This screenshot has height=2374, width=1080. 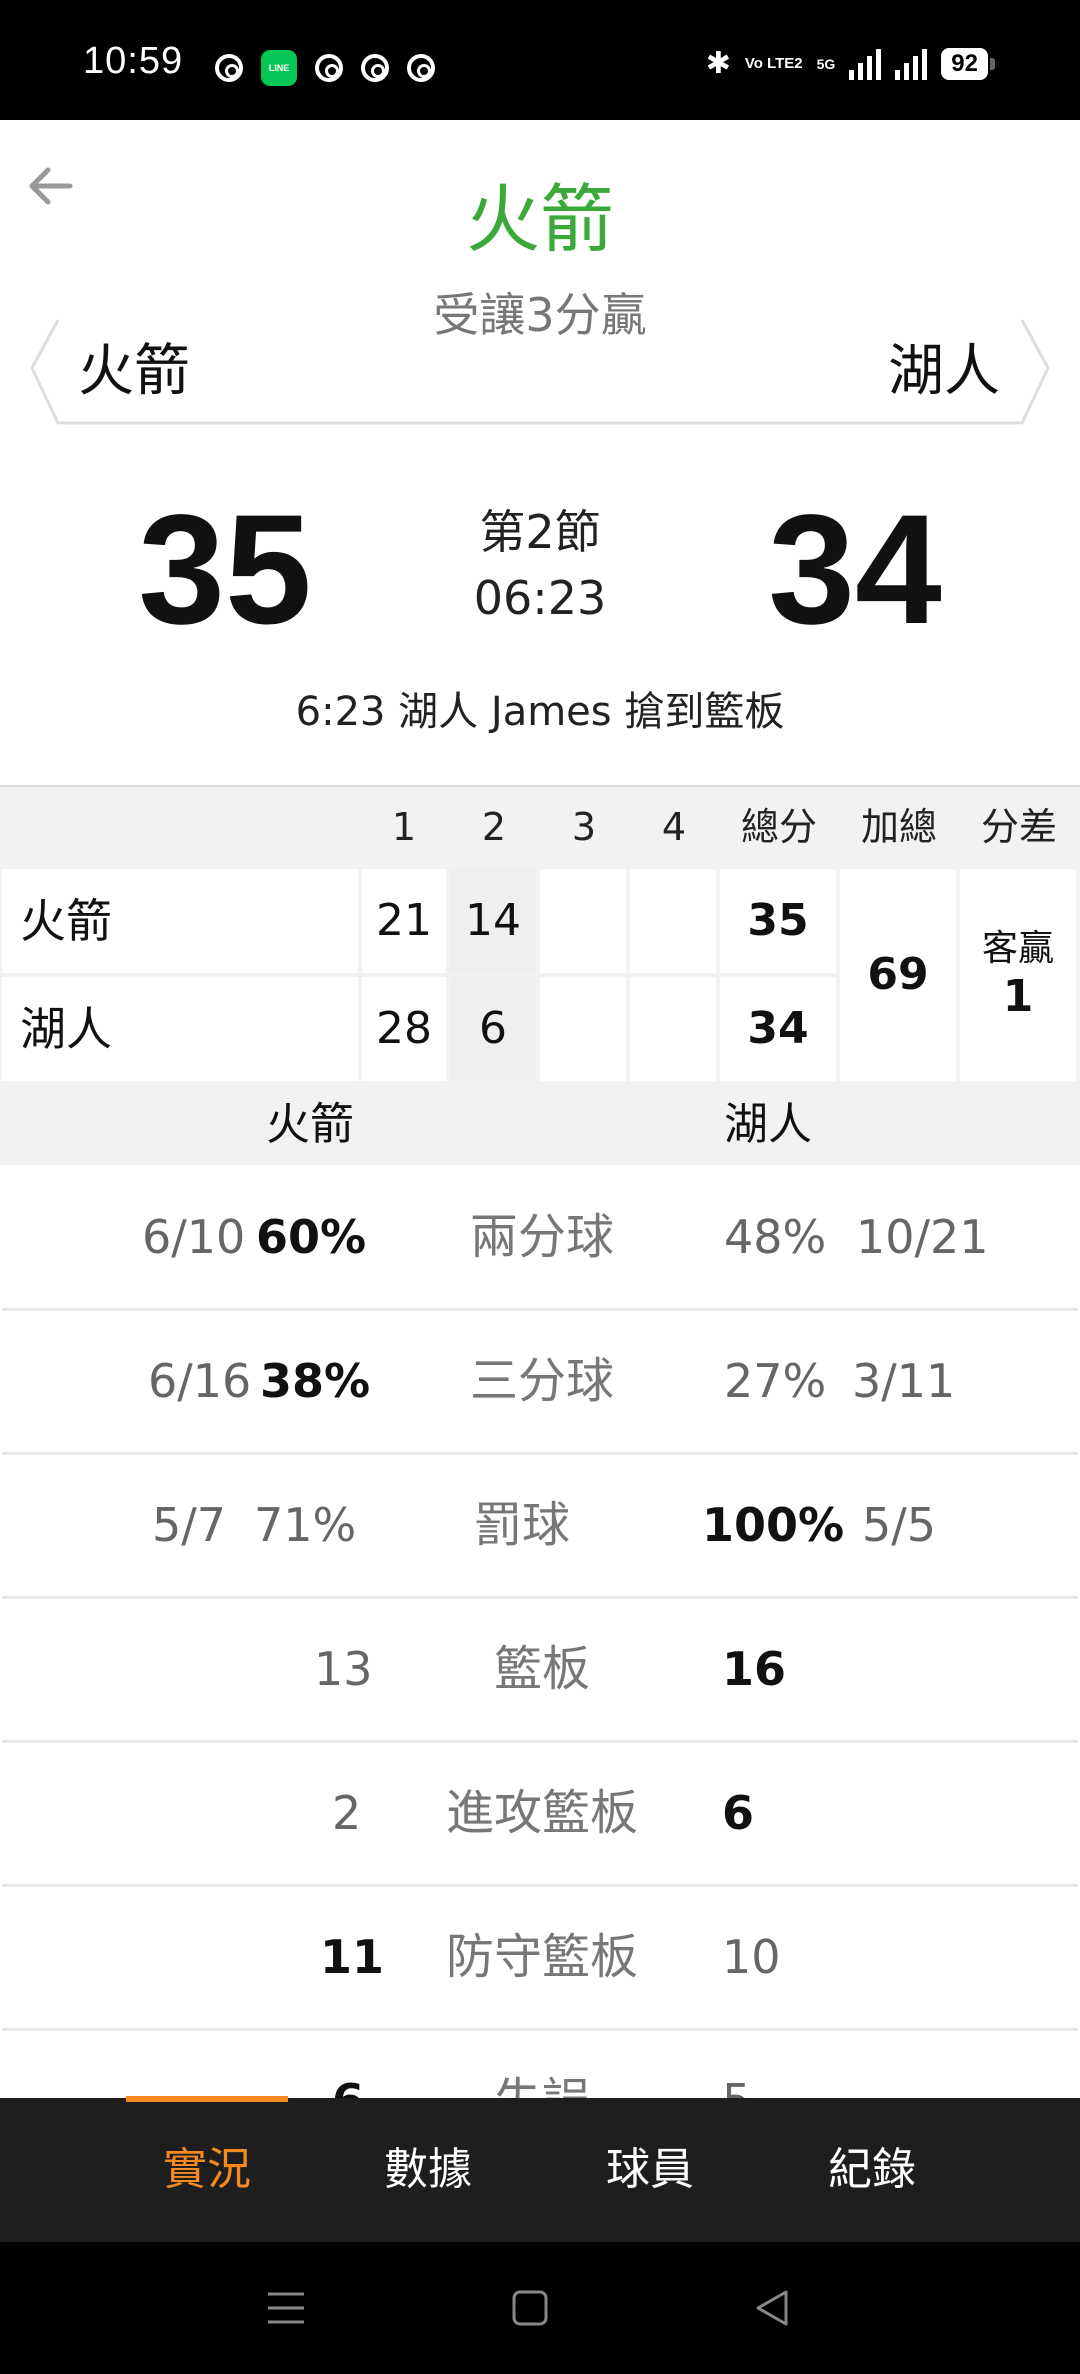 What do you see at coordinates (899, 1525) in the screenshot?
I see `away-made-attempts: 5/5` at bounding box center [899, 1525].